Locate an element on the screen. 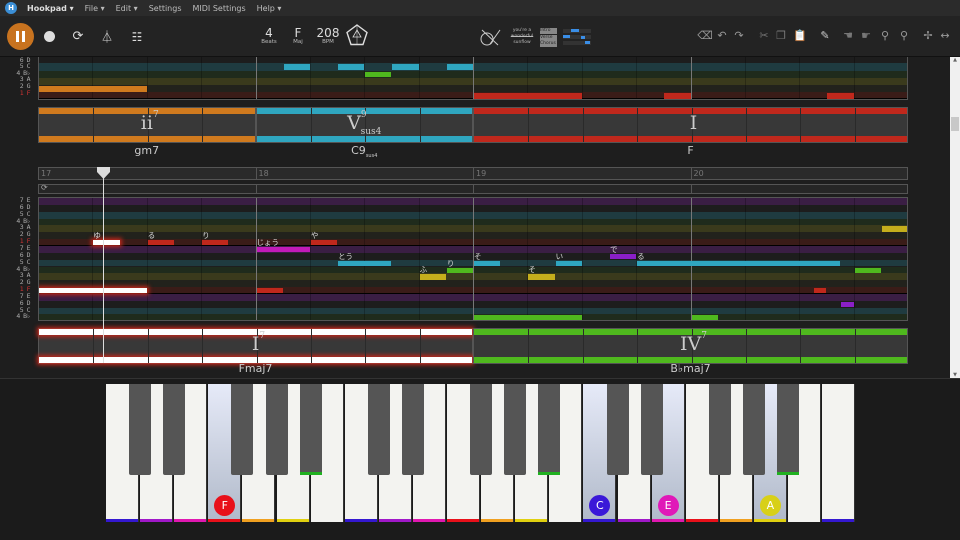 The width and height of the screenshot is (960, 540). sections-thumbnail: Intro Verse Chorus is located at coordinates (548, 37).